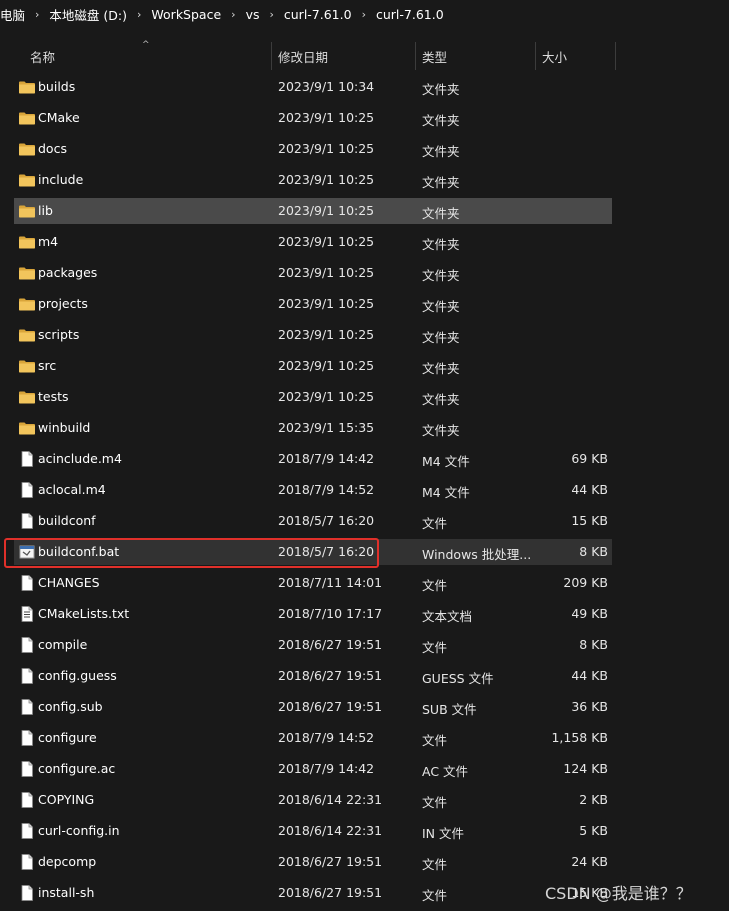 This screenshot has height=911, width=729. What do you see at coordinates (68, 272) in the screenshot?
I see `file-name: packages` at bounding box center [68, 272].